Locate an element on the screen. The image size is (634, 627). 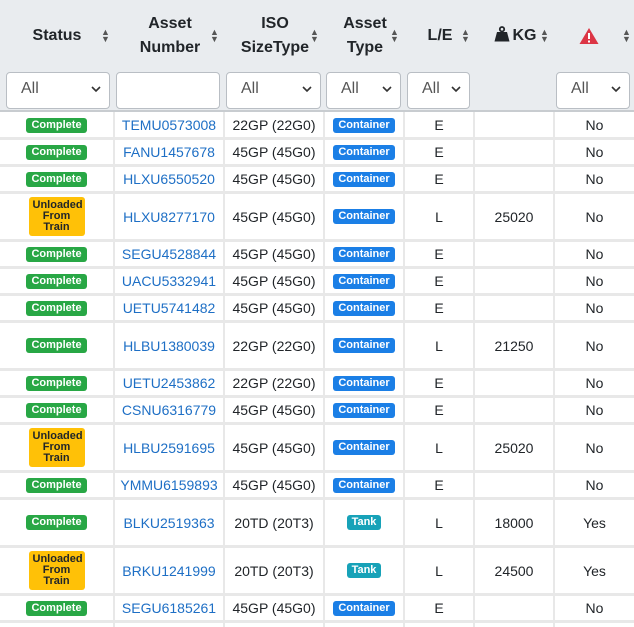
asset-number-link: BLKU2519363 is located at coordinates (168, 523).